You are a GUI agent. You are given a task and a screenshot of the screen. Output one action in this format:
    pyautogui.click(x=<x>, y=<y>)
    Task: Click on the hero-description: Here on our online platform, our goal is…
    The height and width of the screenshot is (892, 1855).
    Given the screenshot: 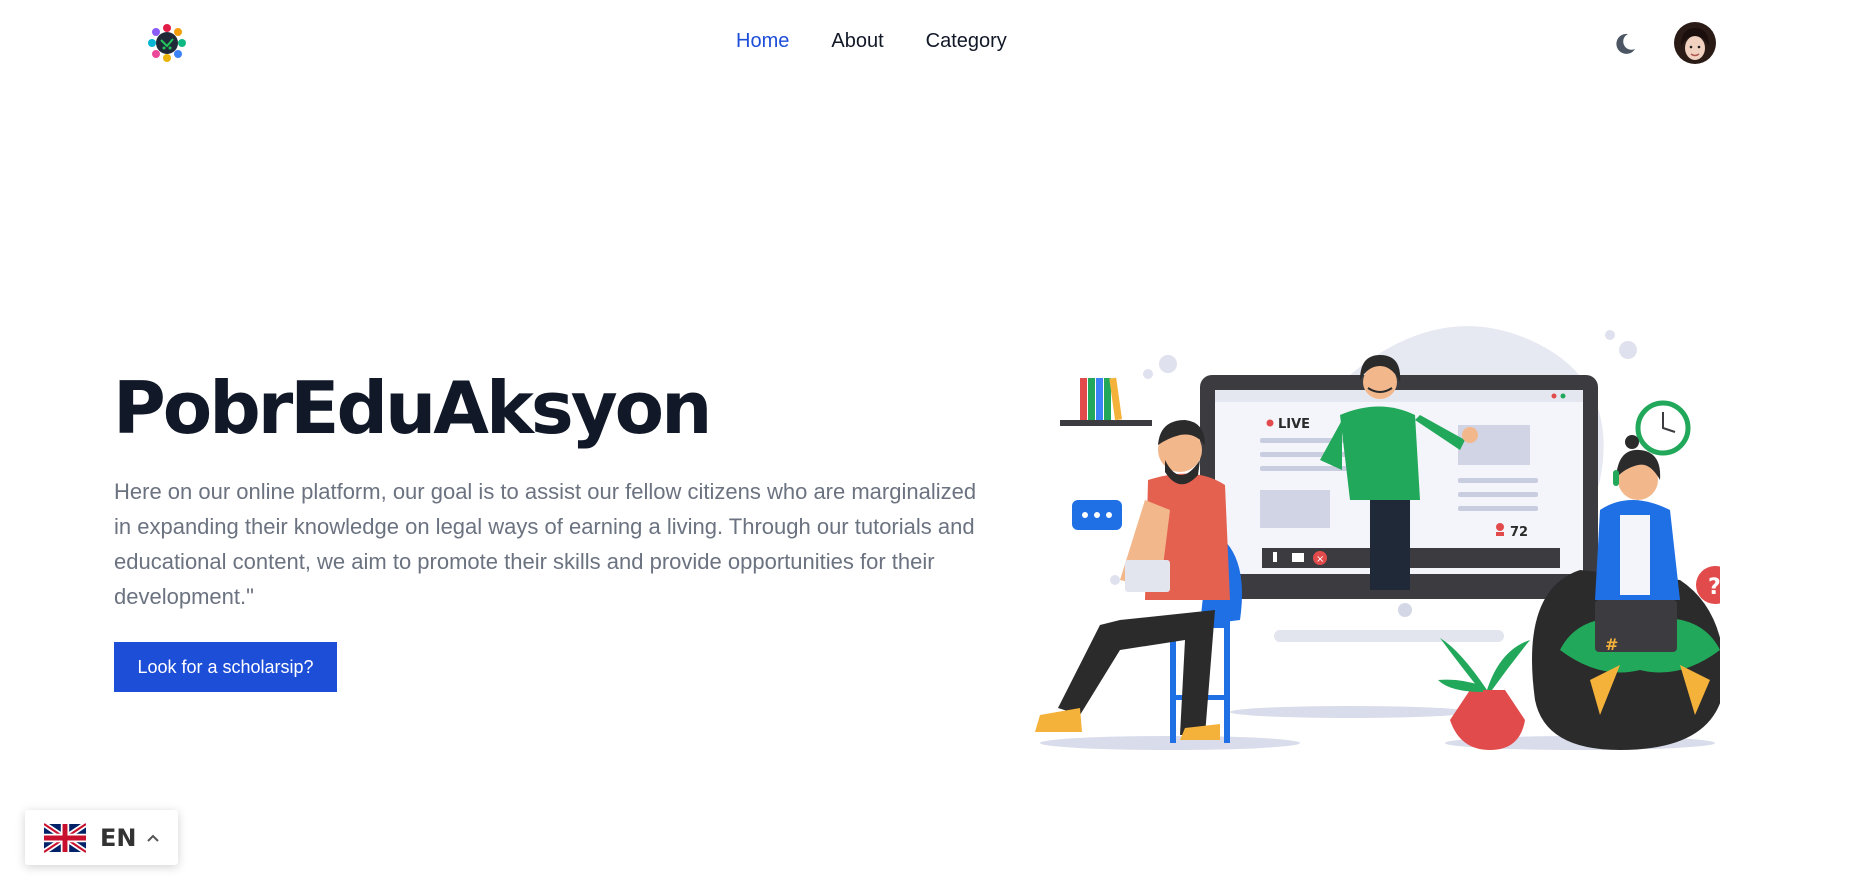 What is the action you would take?
    pyautogui.click(x=545, y=544)
    